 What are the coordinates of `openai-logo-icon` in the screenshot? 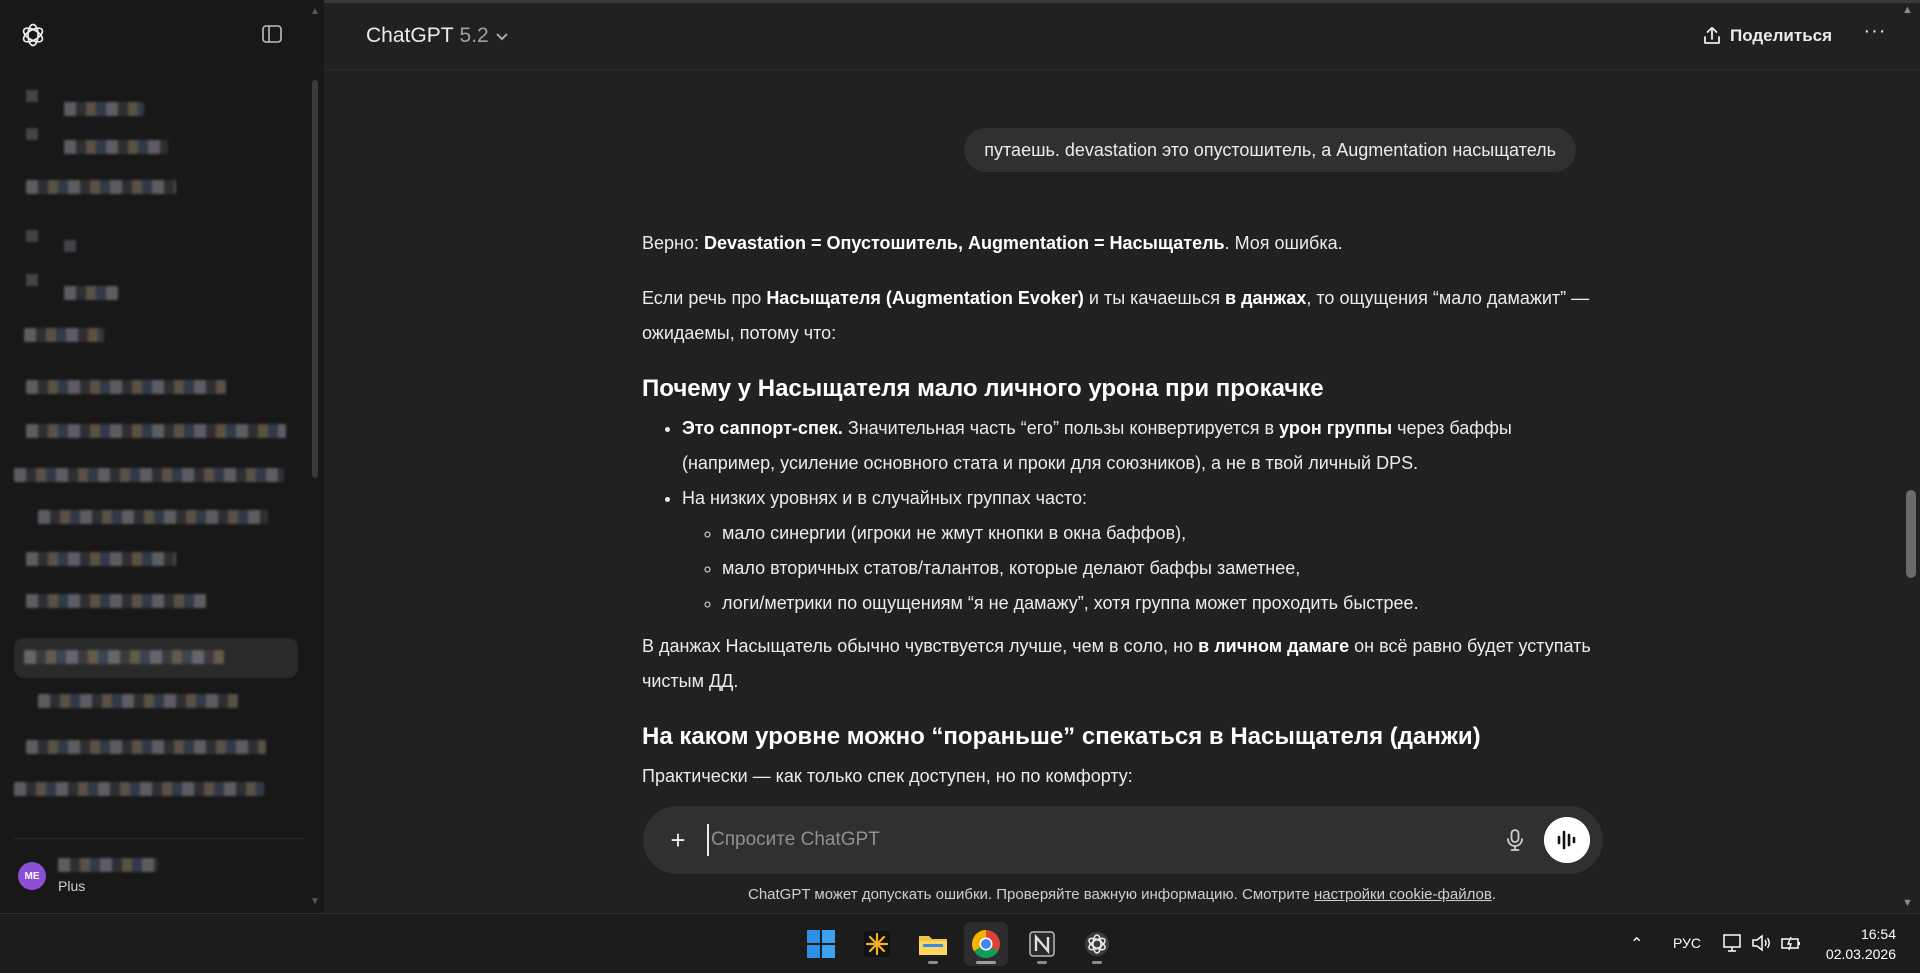 It's located at (33, 35).